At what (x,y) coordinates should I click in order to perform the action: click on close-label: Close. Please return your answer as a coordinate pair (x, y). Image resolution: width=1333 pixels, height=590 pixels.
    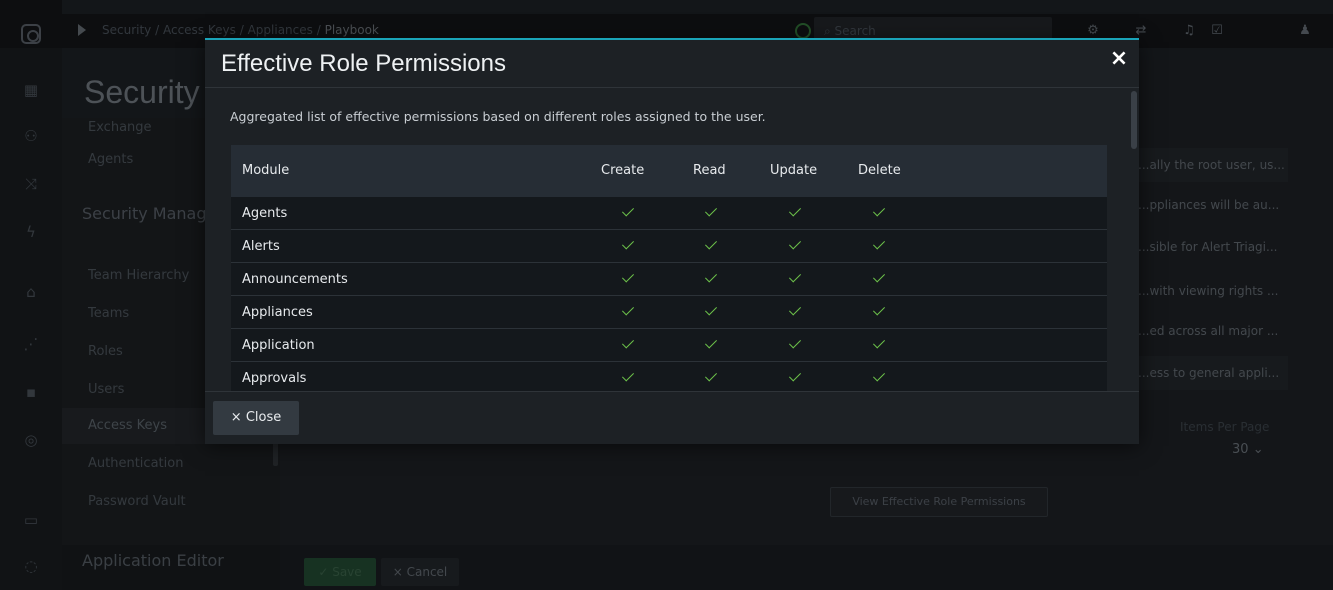
    Looking at the image, I should click on (263, 417).